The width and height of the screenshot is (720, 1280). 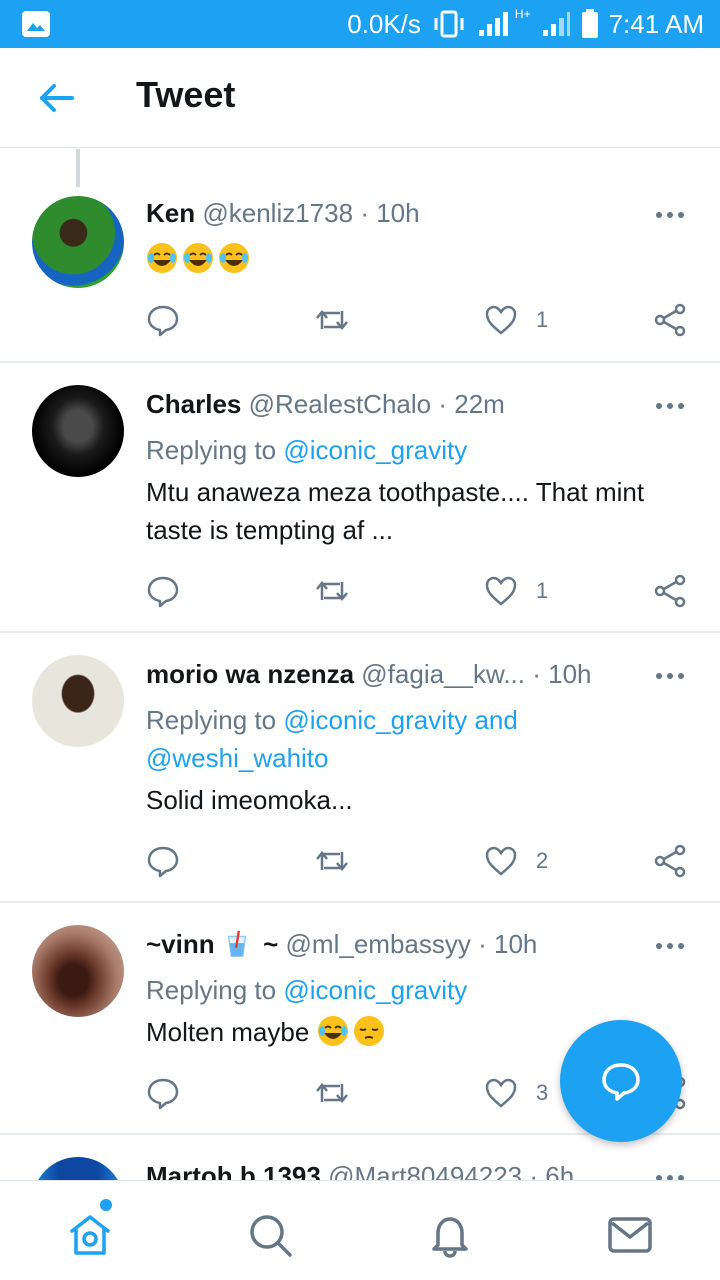 What do you see at coordinates (378, 944) in the screenshot?
I see `user-handle: @ml_embassyy` at bounding box center [378, 944].